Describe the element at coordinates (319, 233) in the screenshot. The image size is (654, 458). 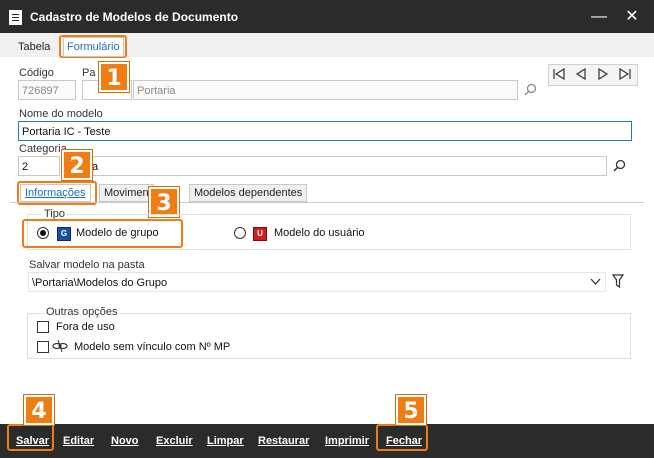
I see `modelo-usuario-label: Modelo do usuário` at that location.